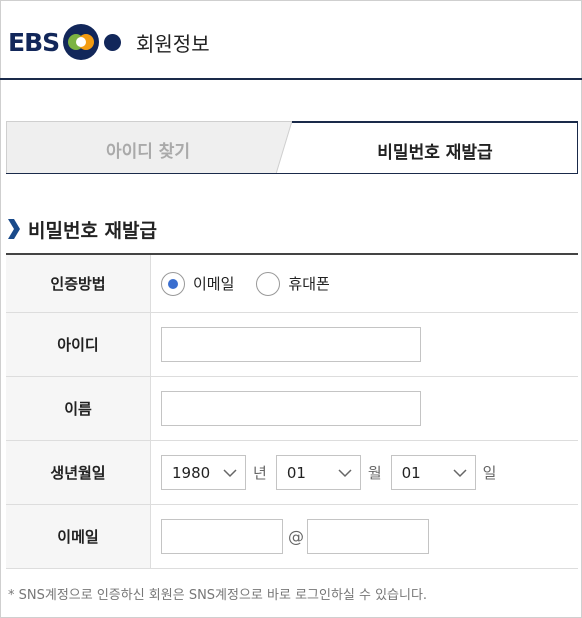 The height and width of the screenshot is (618, 582). I want to click on tab-bar: 아이디 찾기 비밀번호 재발급, so click(292, 147).